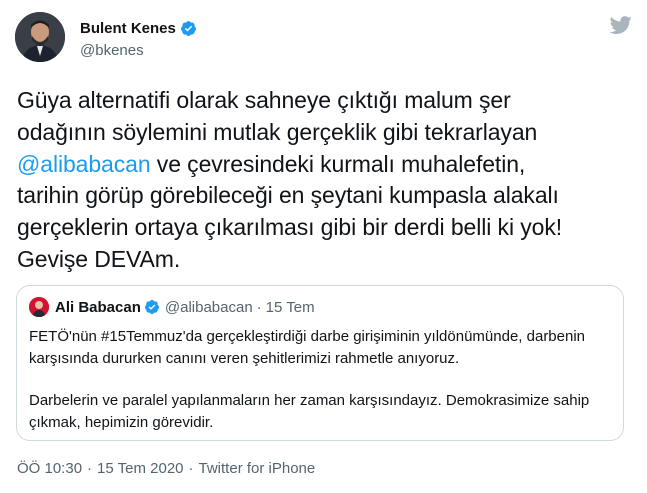  What do you see at coordinates (209, 307) in the screenshot?
I see `quoted-author-handle: @alibabacan` at bounding box center [209, 307].